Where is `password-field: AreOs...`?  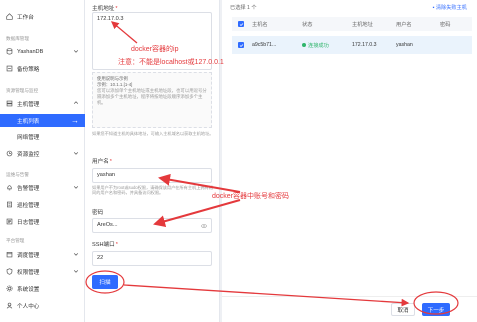
password-field: AreOs... is located at coordinates (152, 225).